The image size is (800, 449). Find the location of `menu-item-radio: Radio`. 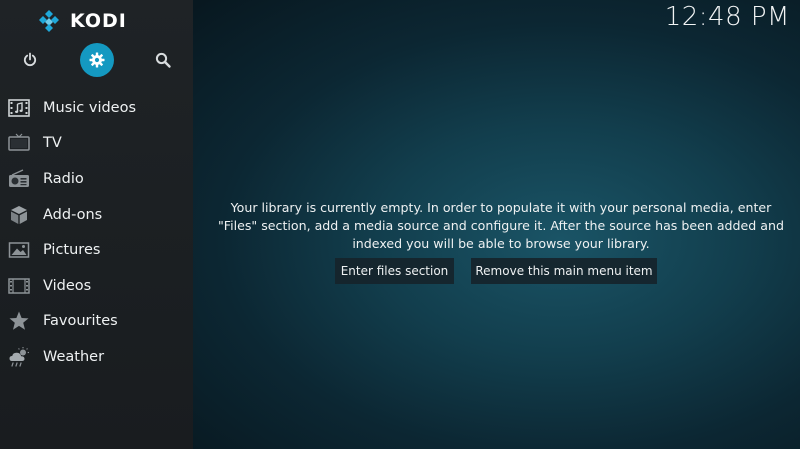

menu-item-radio: Radio is located at coordinates (96, 179).